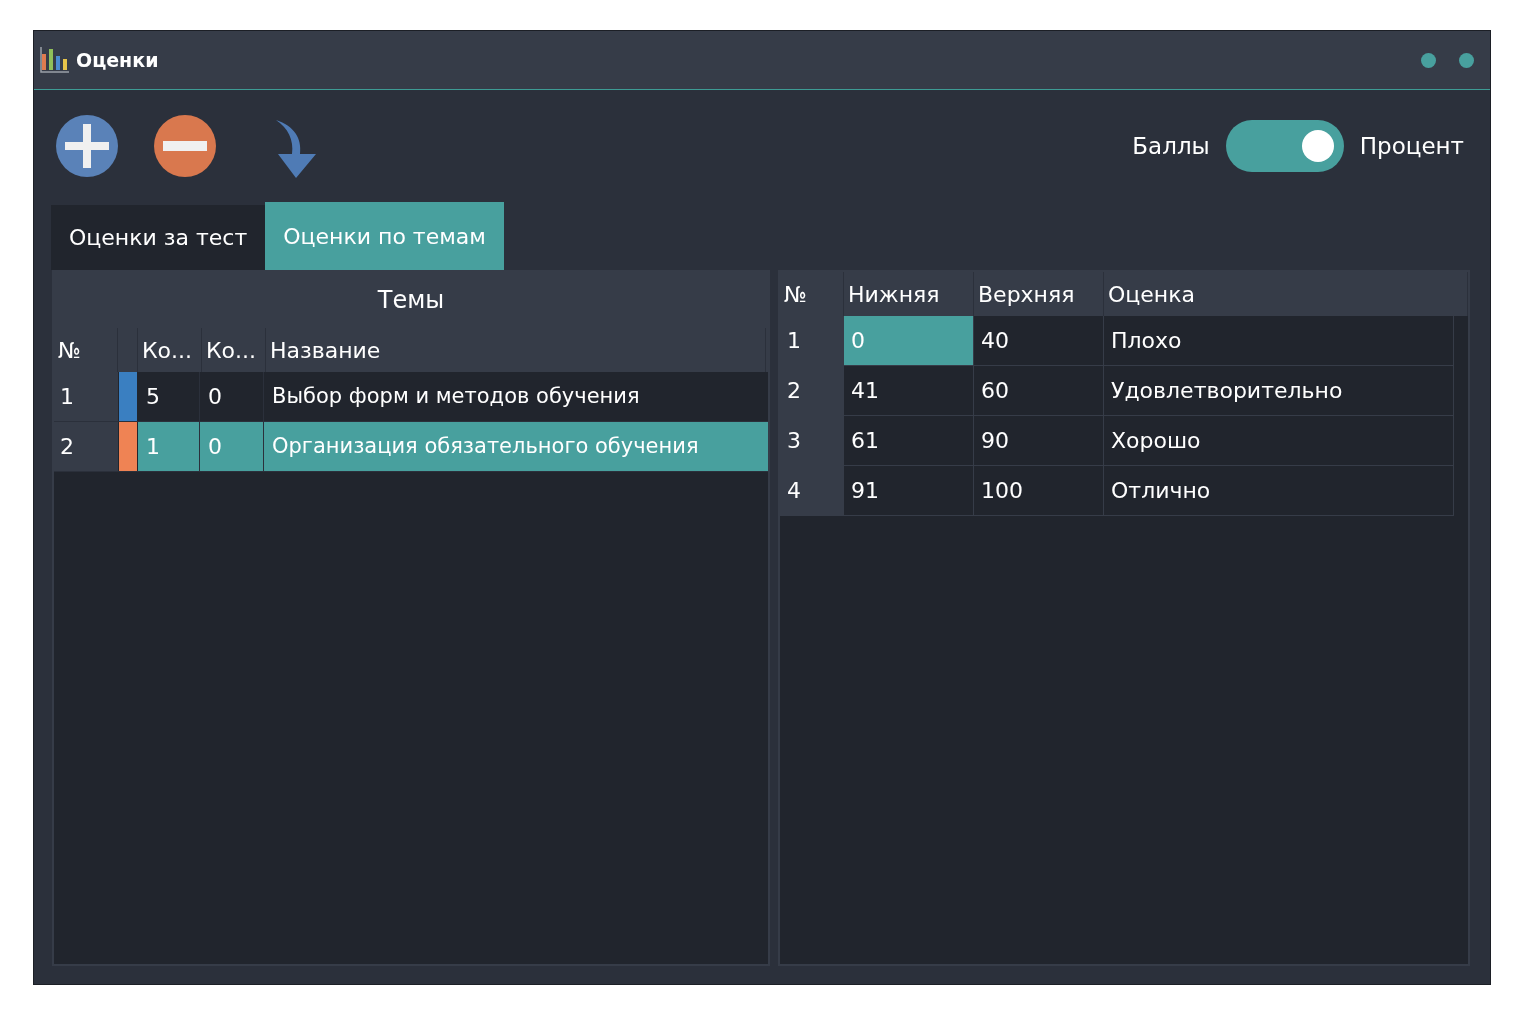  I want to click on table-cell: Отлично, so click(1279, 490).